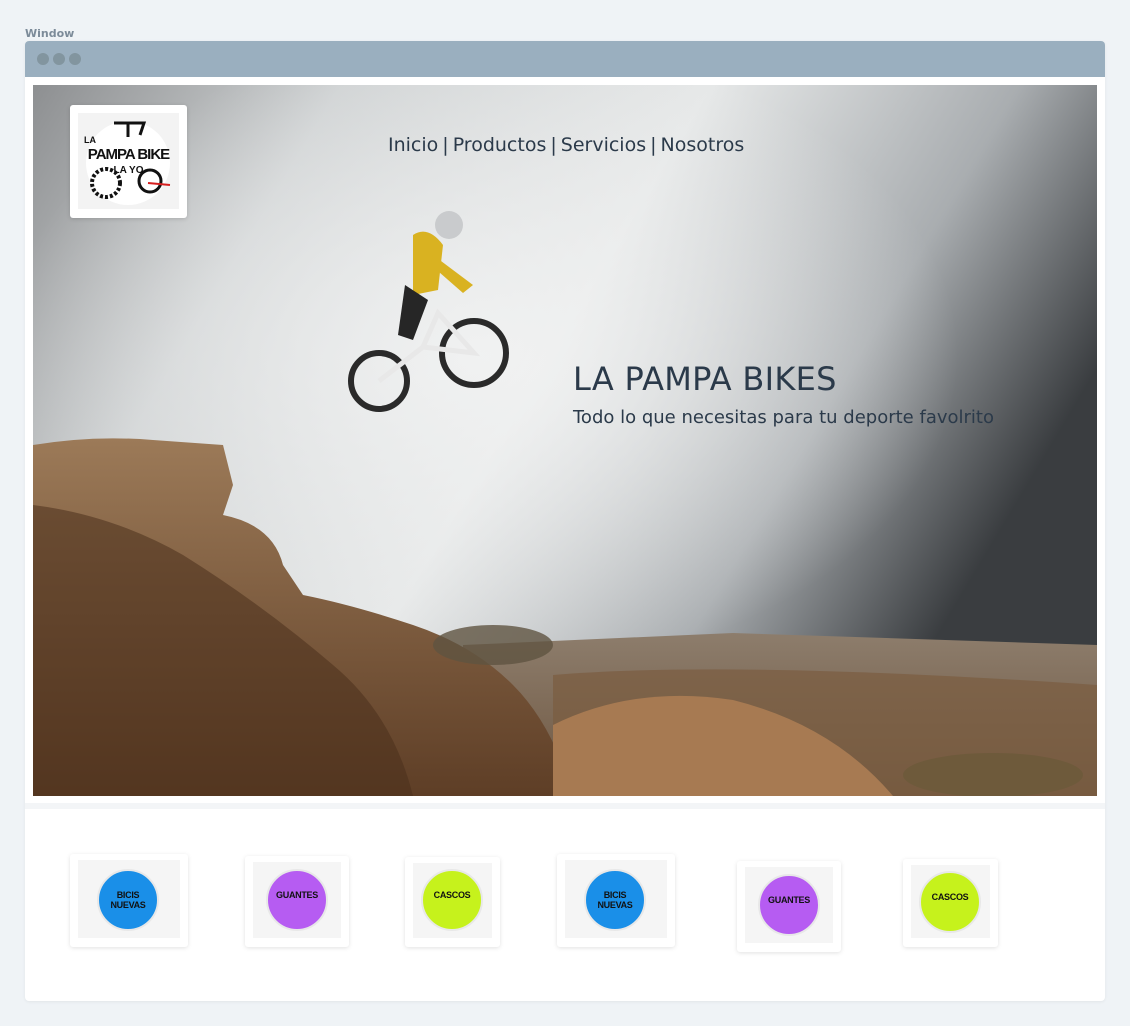 The width and height of the screenshot is (1130, 1026). Describe the element at coordinates (500, 145) in the screenshot. I see `nav-link-productos: Productos` at that location.